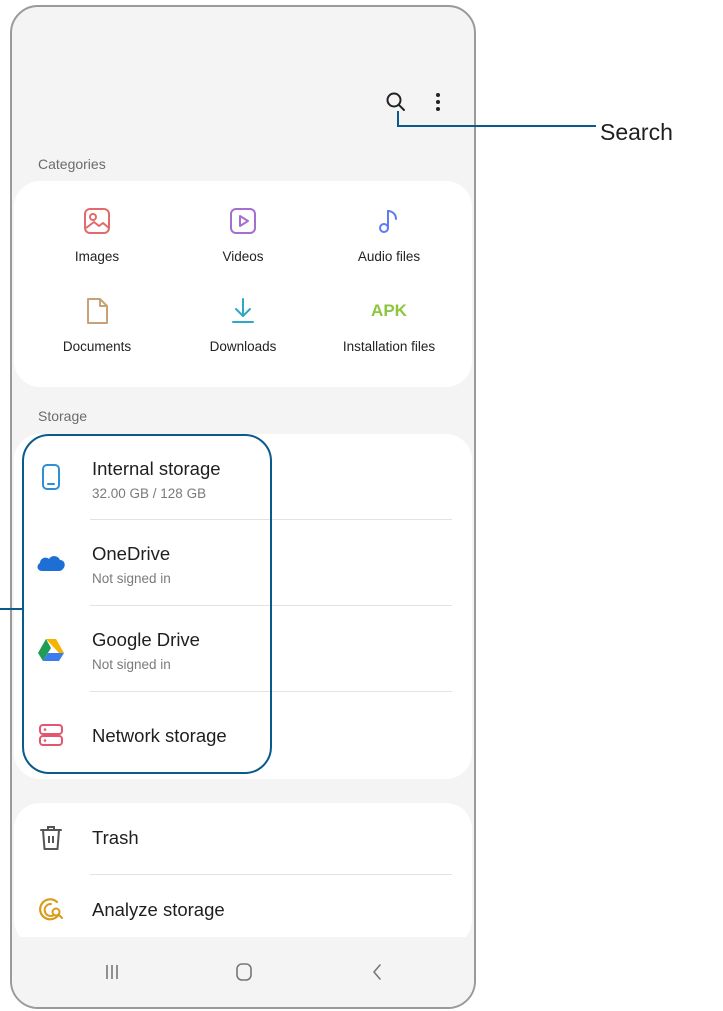 The image size is (723, 1011). What do you see at coordinates (496, 119) in the screenshot?
I see `search-callout-line` at bounding box center [496, 119].